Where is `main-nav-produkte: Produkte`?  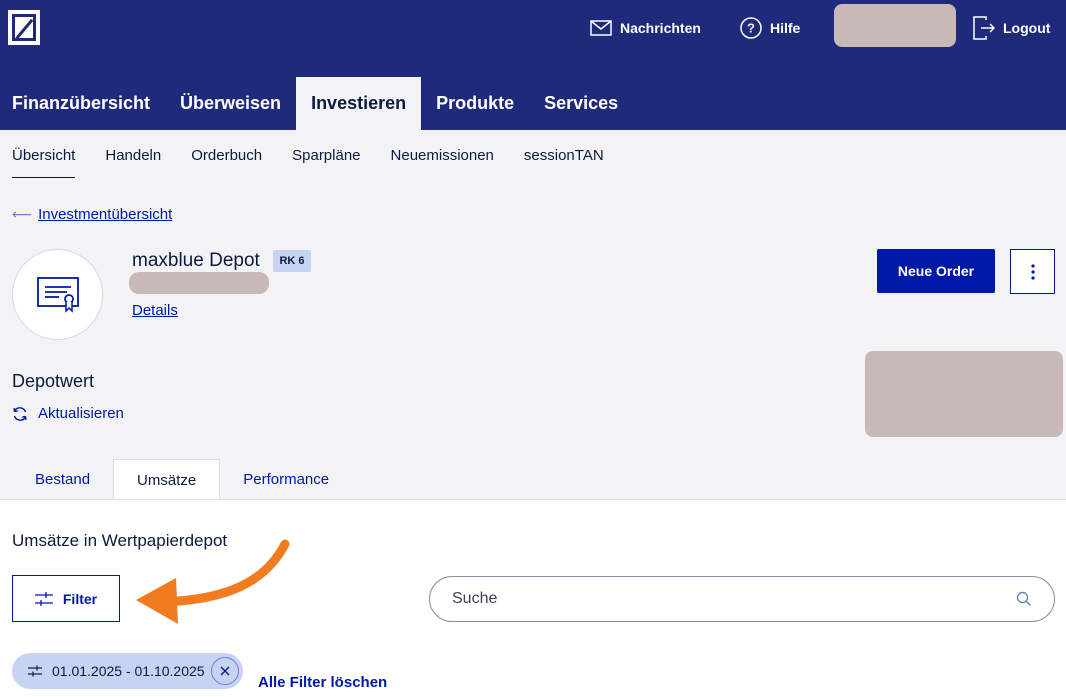 main-nav-produkte: Produkte is located at coordinates (475, 103).